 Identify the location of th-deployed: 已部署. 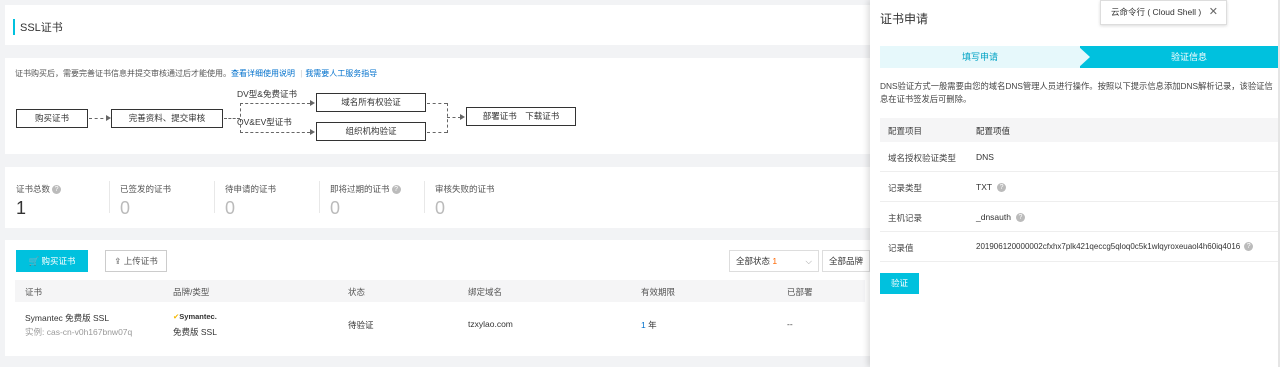
(800, 292).